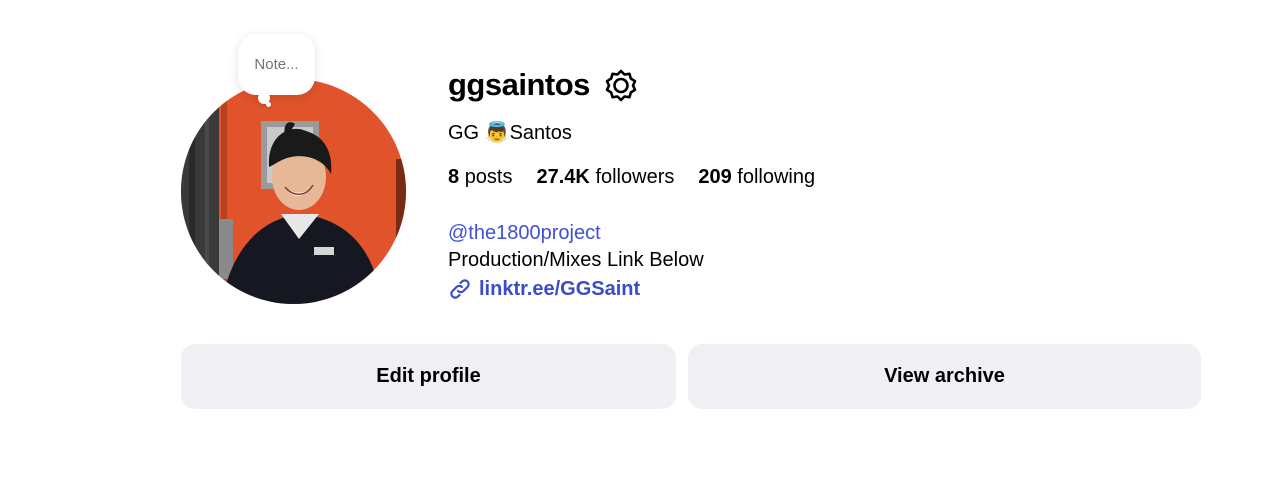 The width and height of the screenshot is (1262, 478). I want to click on profile-stats: 8 posts 27.4K followers 209 following, so click(643, 177).